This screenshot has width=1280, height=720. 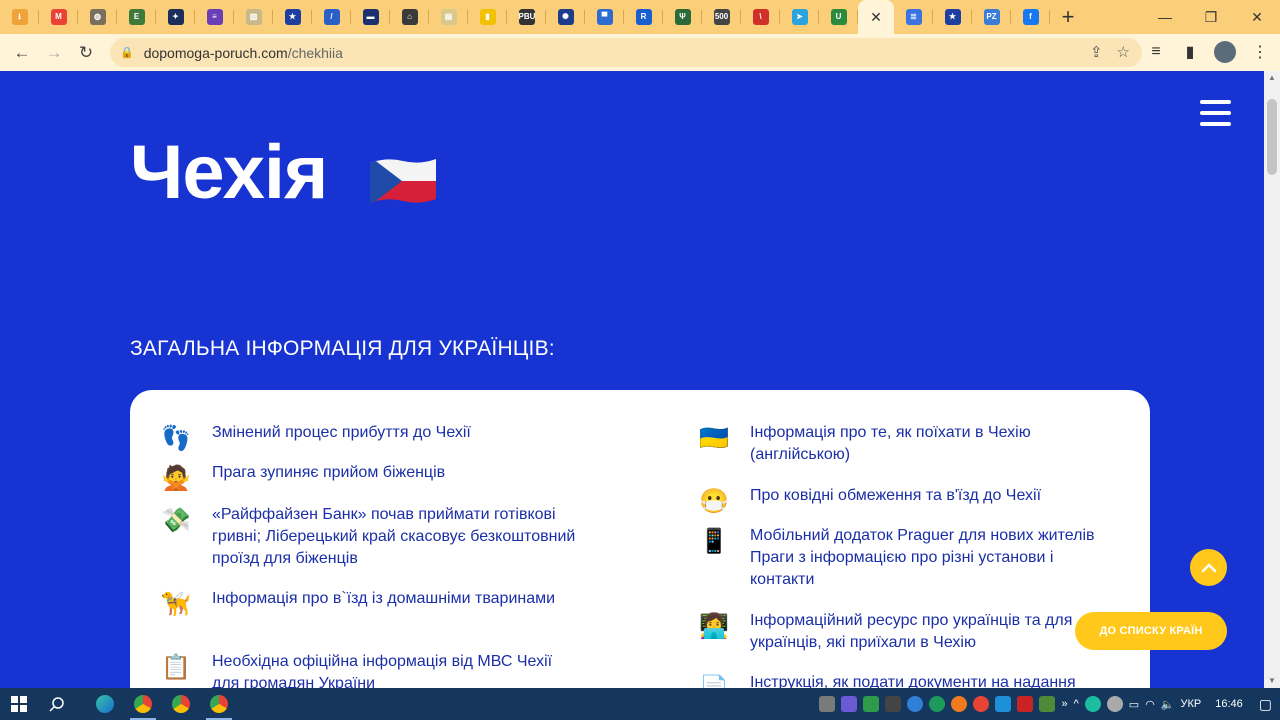 What do you see at coordinates (1096, 52) in the screenshot?
I see `share-icon: ⇪` at bounding box center [1096, 52].